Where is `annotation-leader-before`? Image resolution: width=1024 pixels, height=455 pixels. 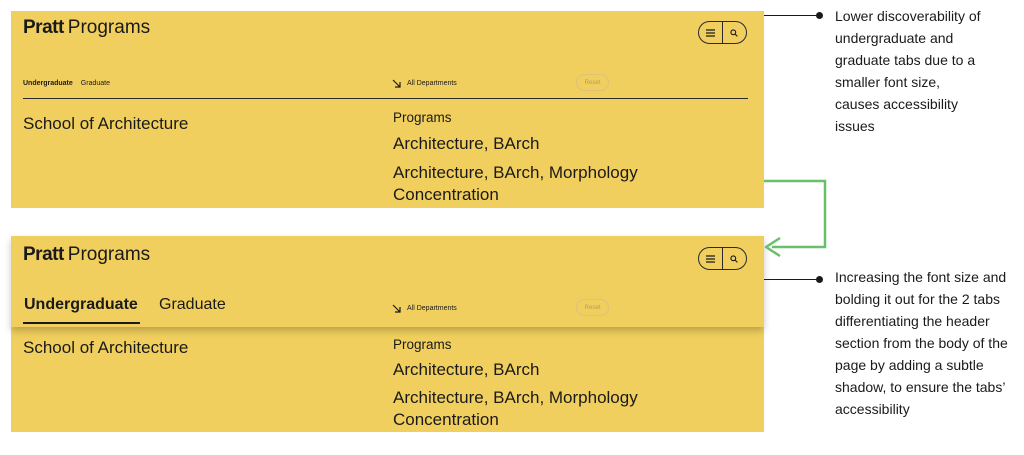
annotation-leader-before is located at coordinates (791, 15).